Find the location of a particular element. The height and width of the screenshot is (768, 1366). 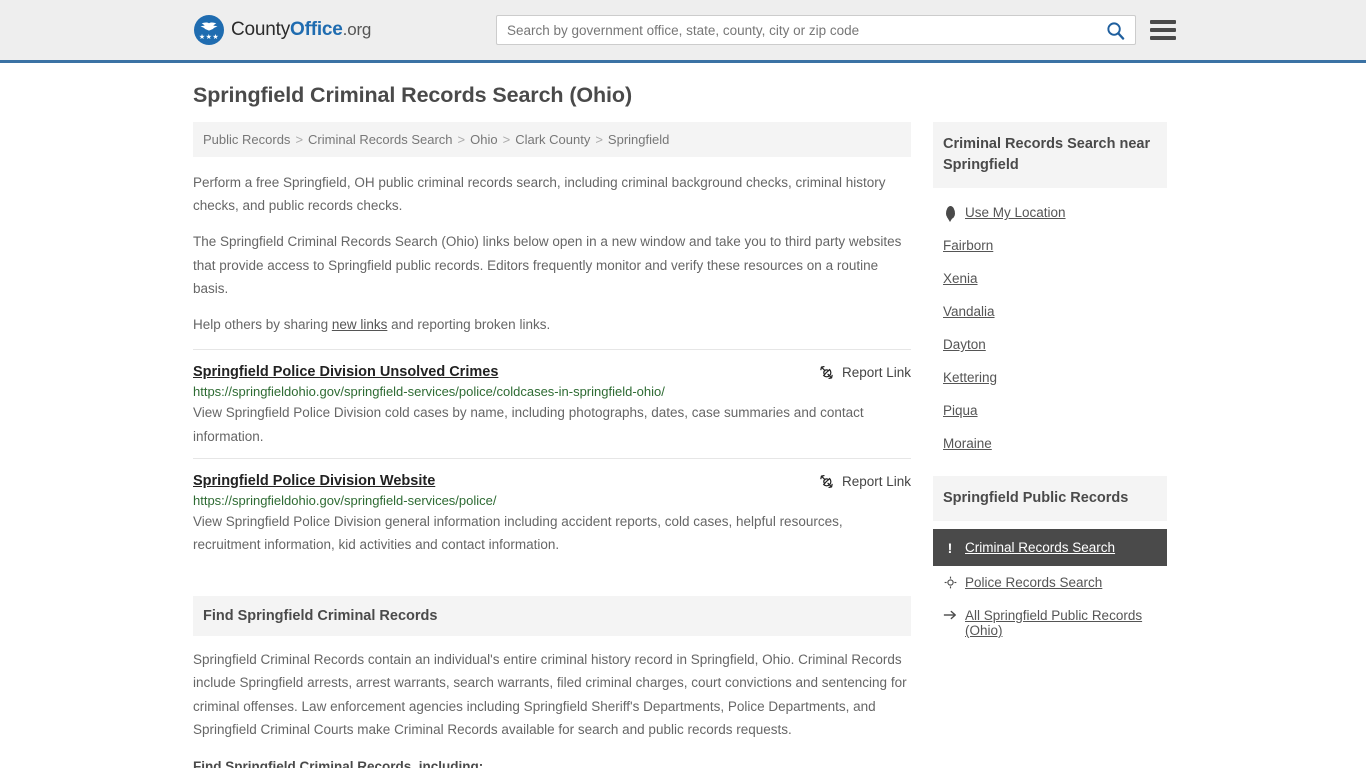

public-records-item: Police Records Search is located at coordinates (1050, 582).